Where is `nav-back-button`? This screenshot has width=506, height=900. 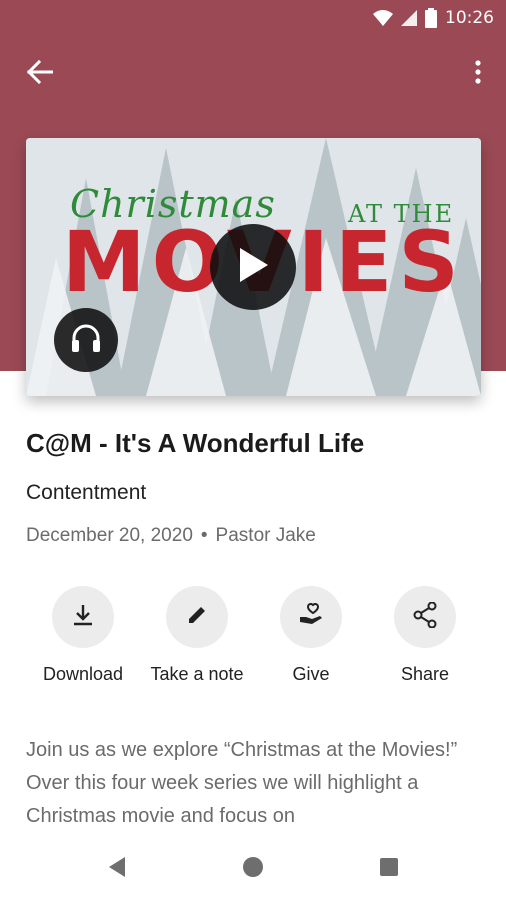
nav-back-button is located at coordinates (117, 869).